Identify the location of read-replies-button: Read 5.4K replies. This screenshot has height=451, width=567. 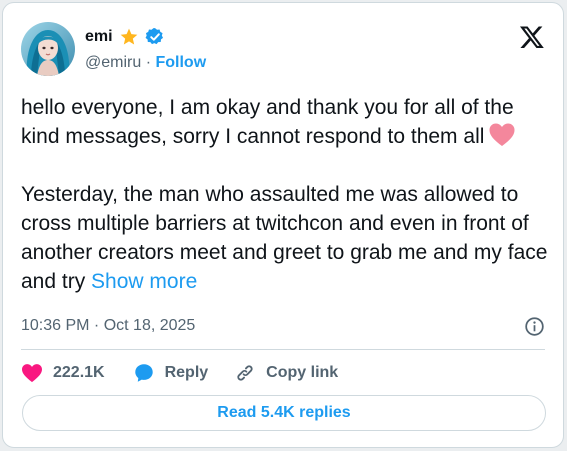
(284, 413).